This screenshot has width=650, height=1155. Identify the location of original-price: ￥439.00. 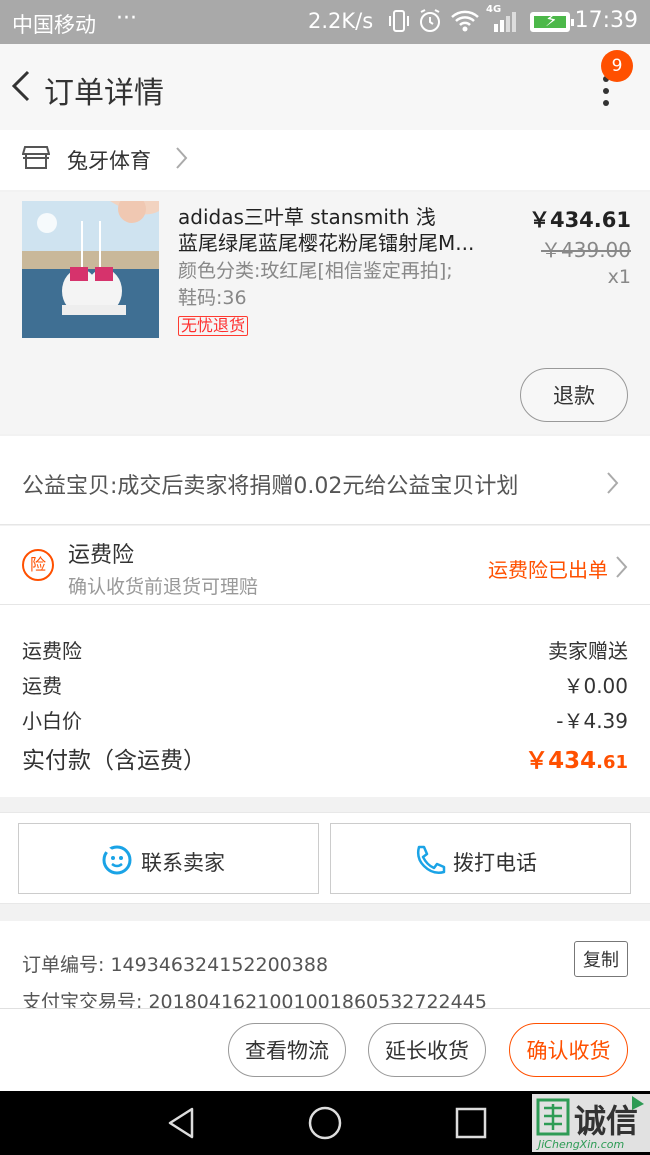
(586, 250).